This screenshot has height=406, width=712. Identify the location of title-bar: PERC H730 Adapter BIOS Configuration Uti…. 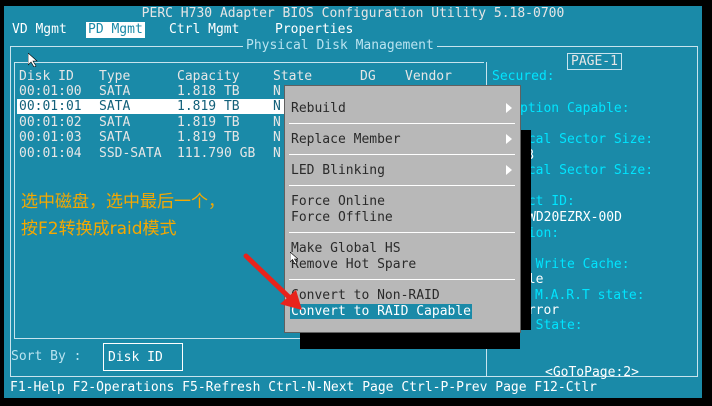
(353, 14).